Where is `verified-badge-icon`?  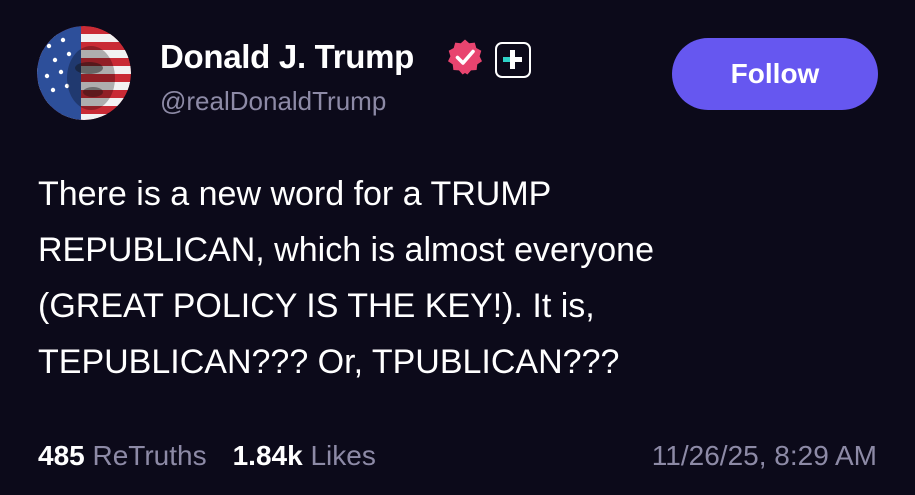
verified-badge-icon is located at coordinates (465, 57).